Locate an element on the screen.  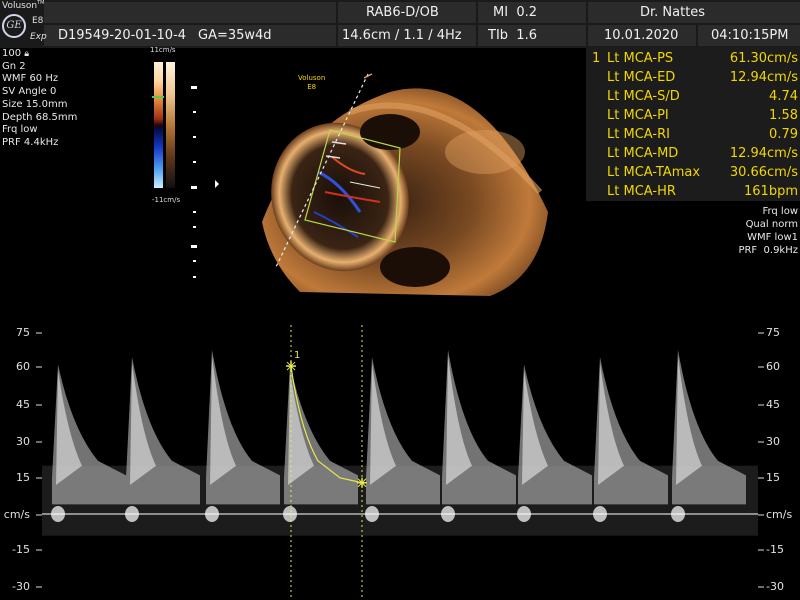
focus-marker-icon is located at coordinates (217, 184).